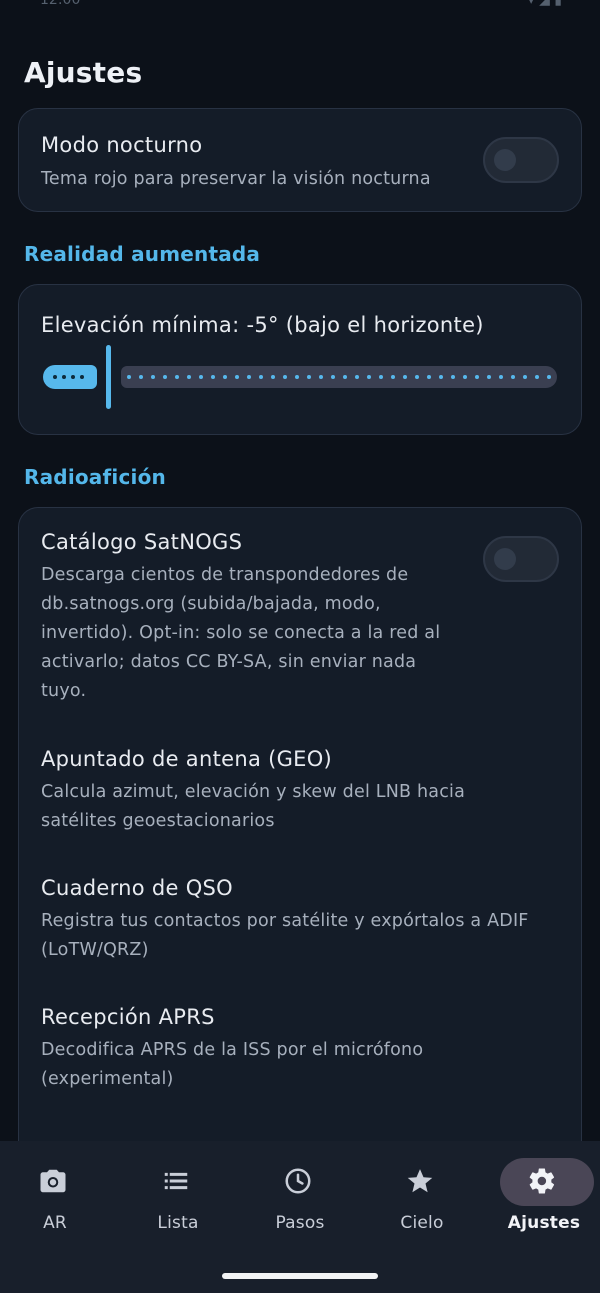 This screenshot has width=600, height=1293. What do you see at coordinates (53, 1181) in the screenshot?
I see `camera-icon` at bounding box center [53, 1181].